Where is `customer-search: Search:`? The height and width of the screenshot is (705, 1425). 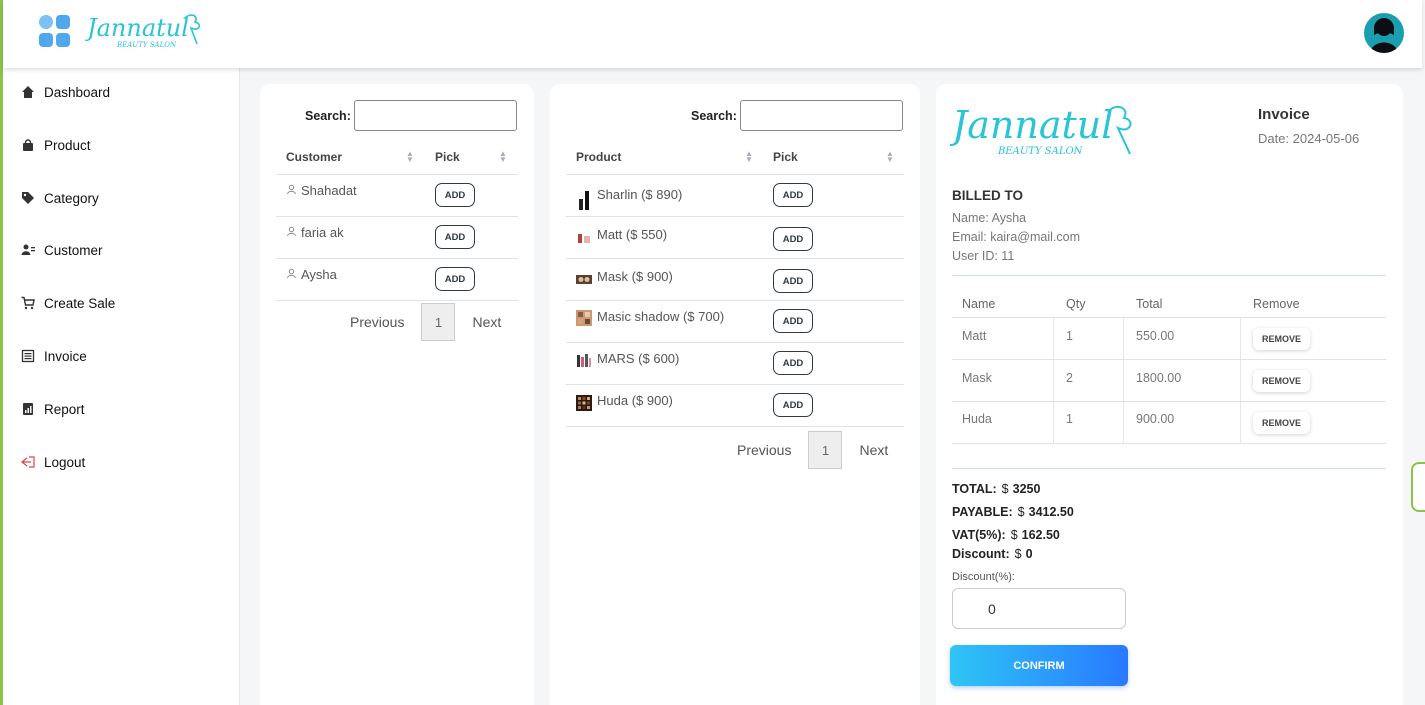
customer-search: Search: is located at coordinates (411, 115).